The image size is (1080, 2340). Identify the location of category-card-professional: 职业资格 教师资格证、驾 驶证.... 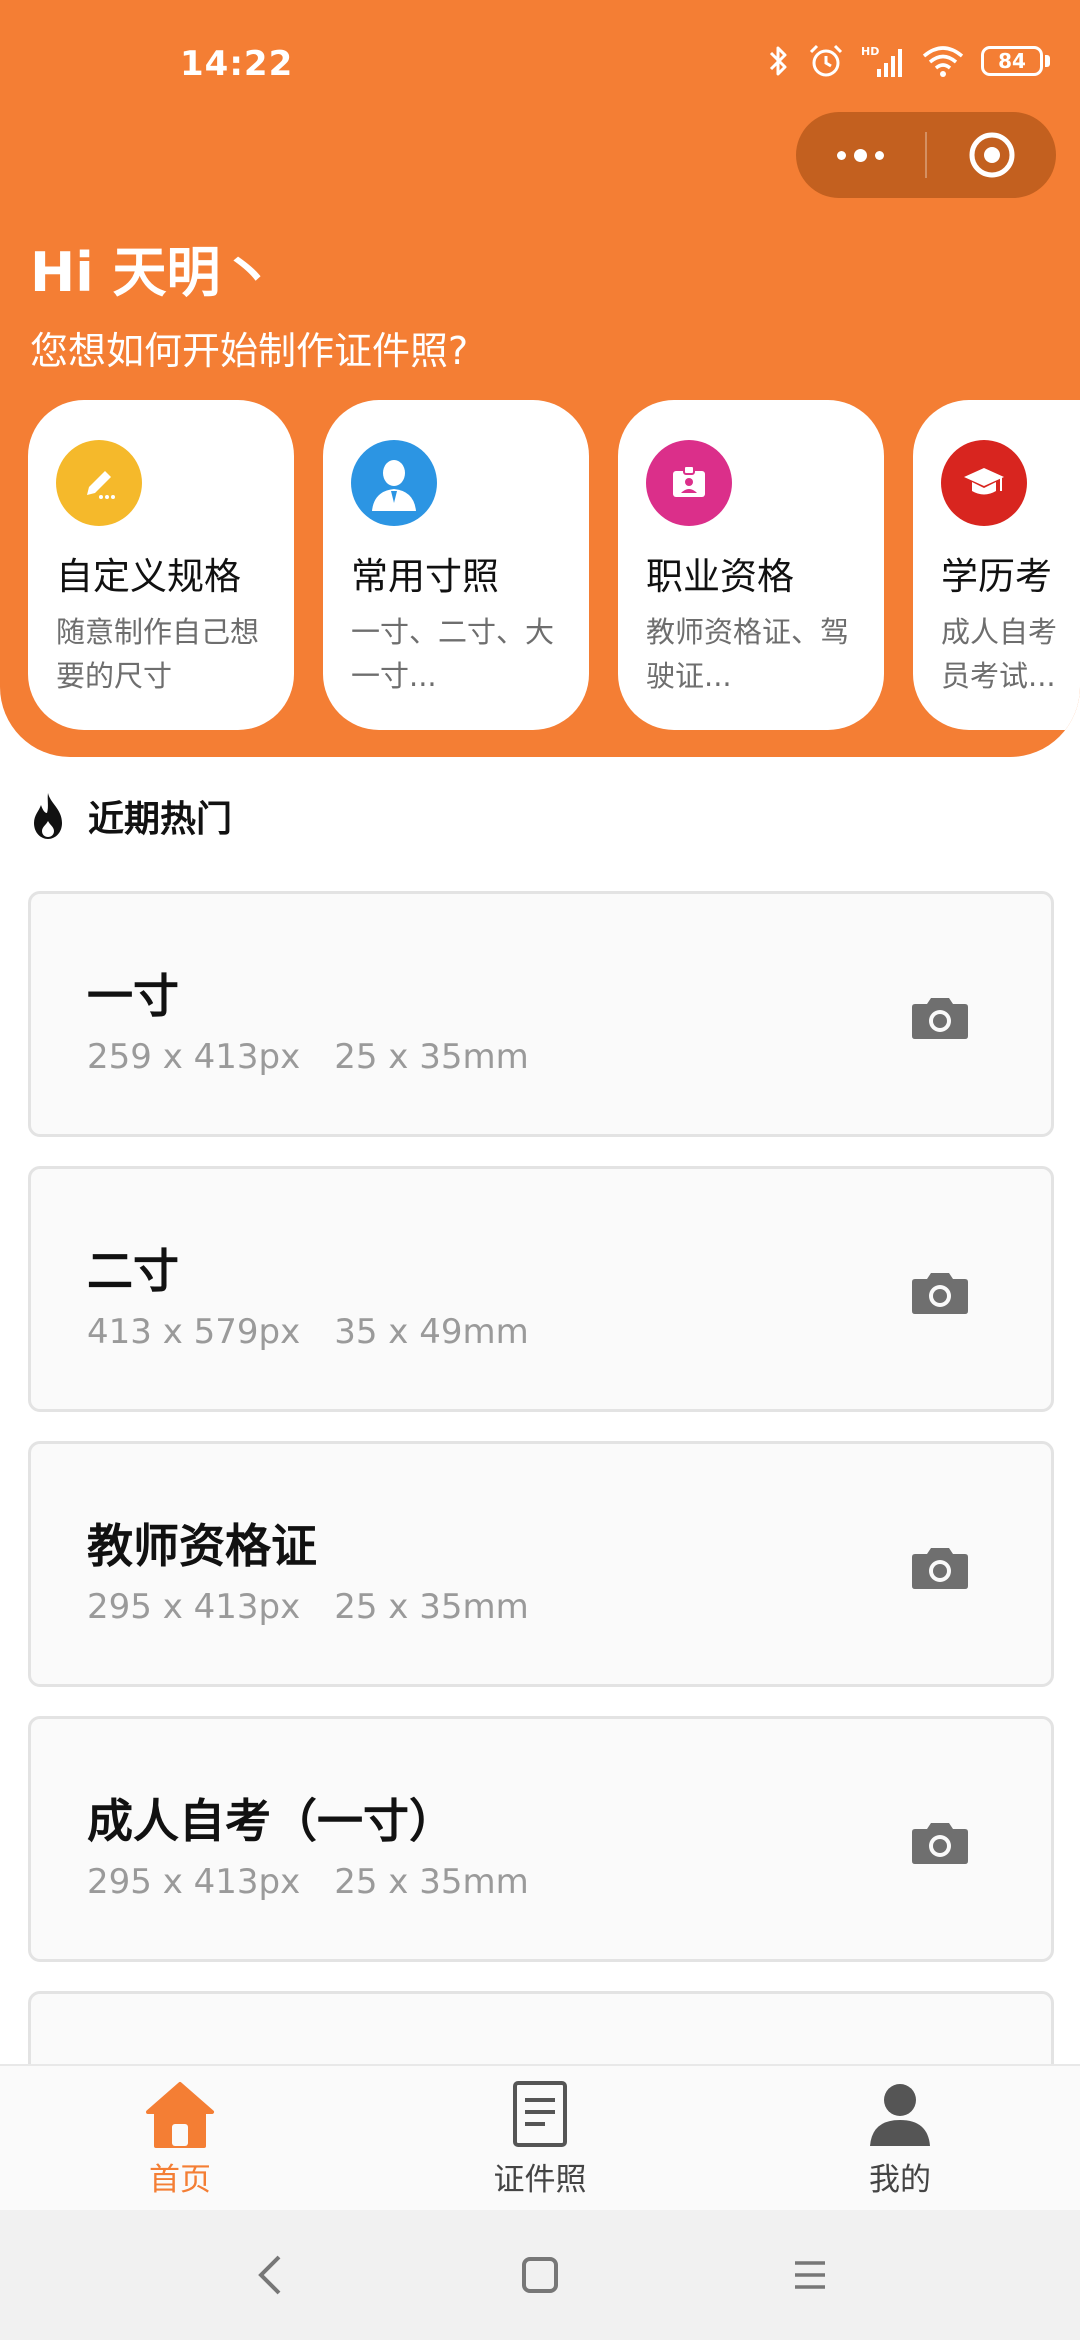
(751, 565).